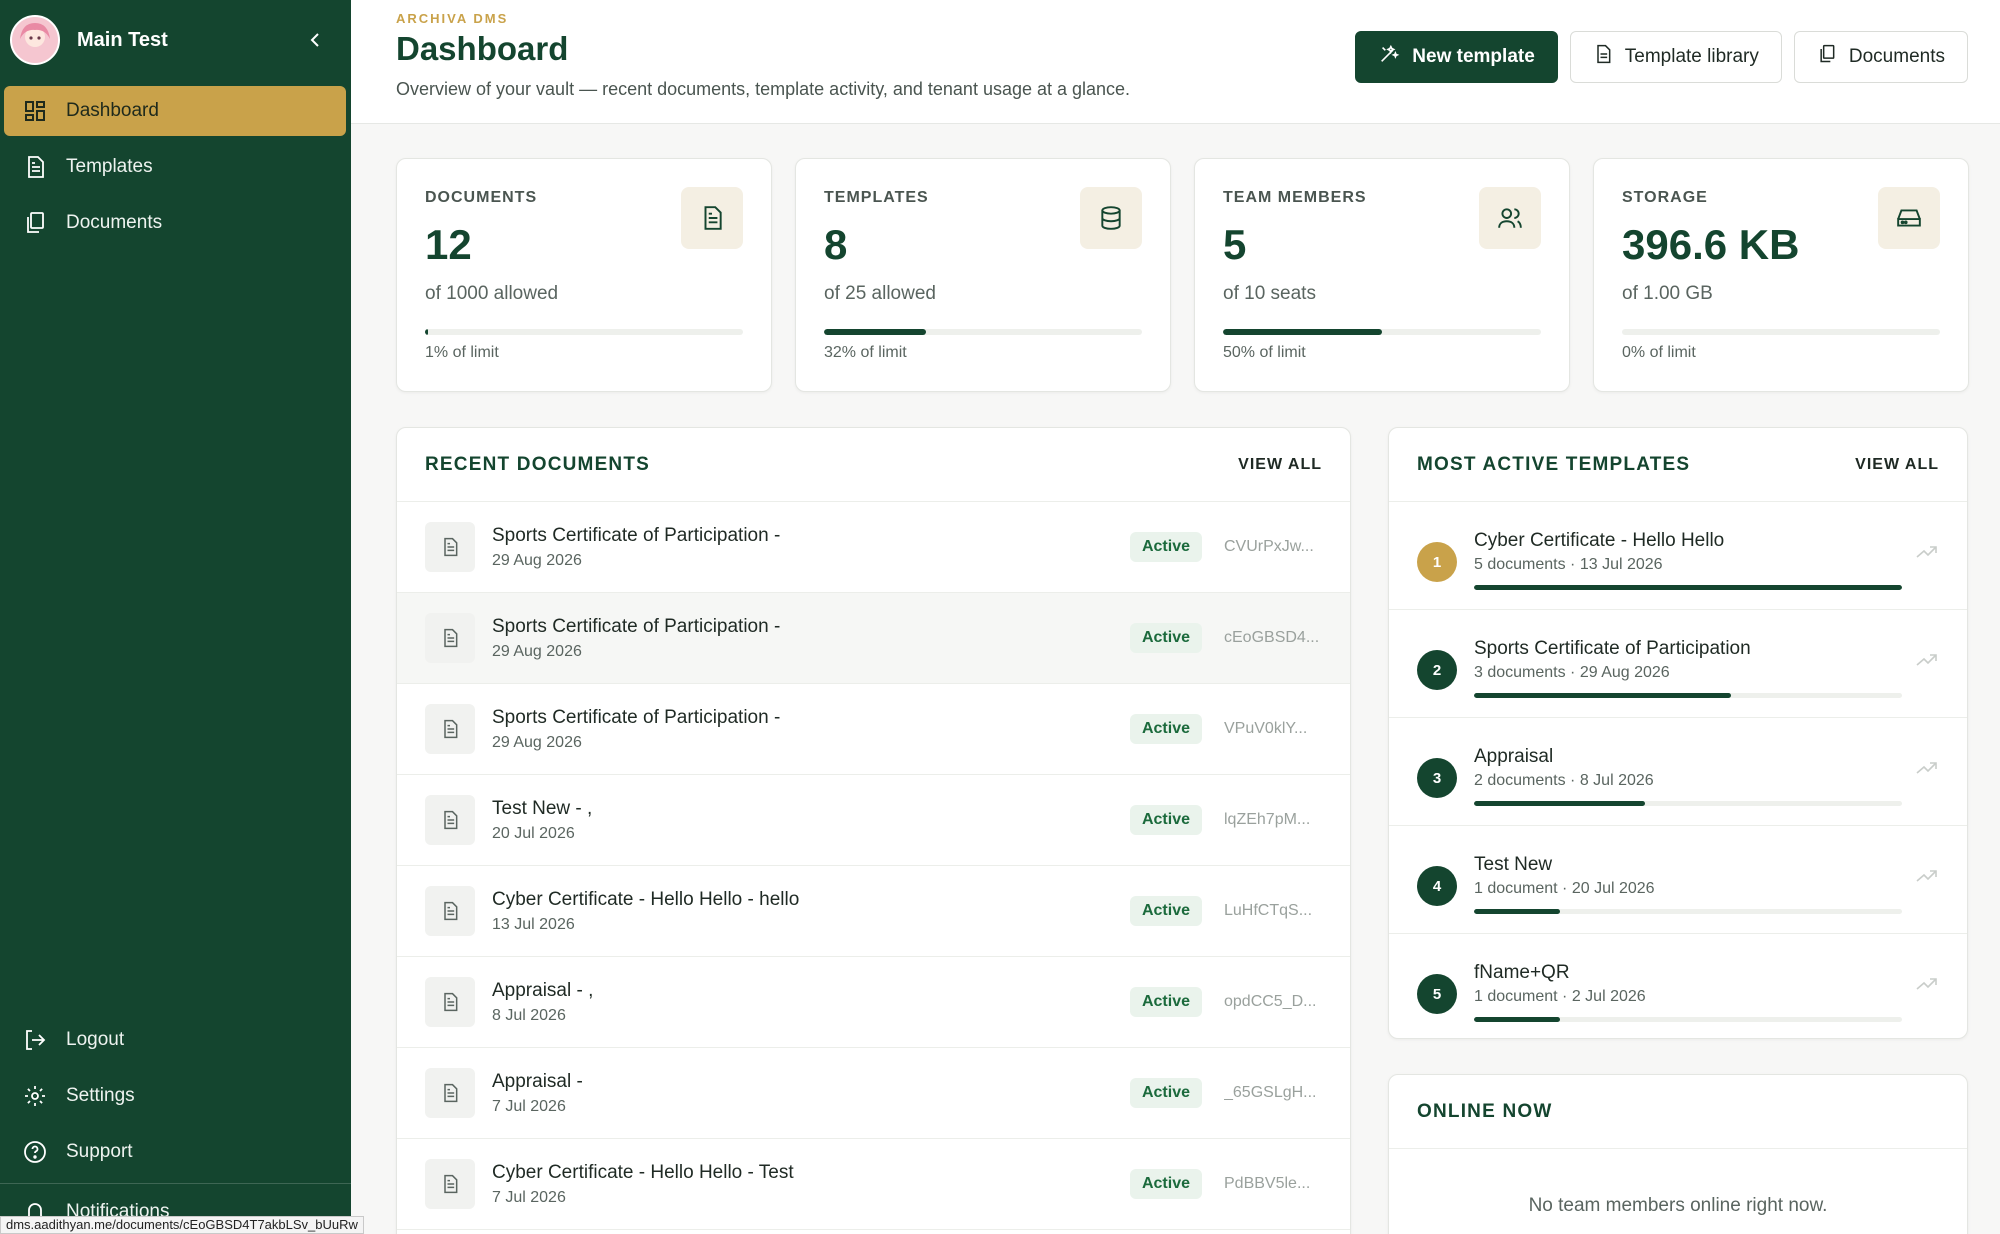 This screenshot has width=2000, height=1234. What do you see at coordinates (1437, 670) in the screenshot?
I see `rank-badge: 2` at bounding box center [1437, 670].